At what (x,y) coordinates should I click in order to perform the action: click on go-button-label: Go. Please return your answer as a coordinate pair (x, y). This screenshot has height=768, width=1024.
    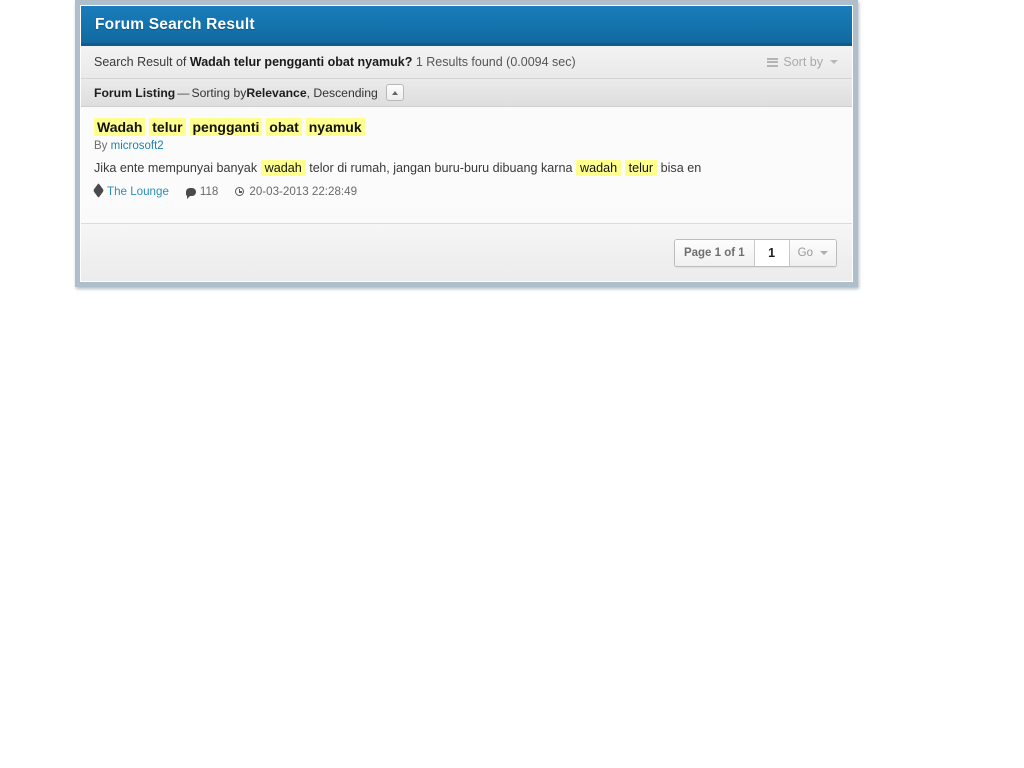
    Looking at the image, I should click on (805, 252).